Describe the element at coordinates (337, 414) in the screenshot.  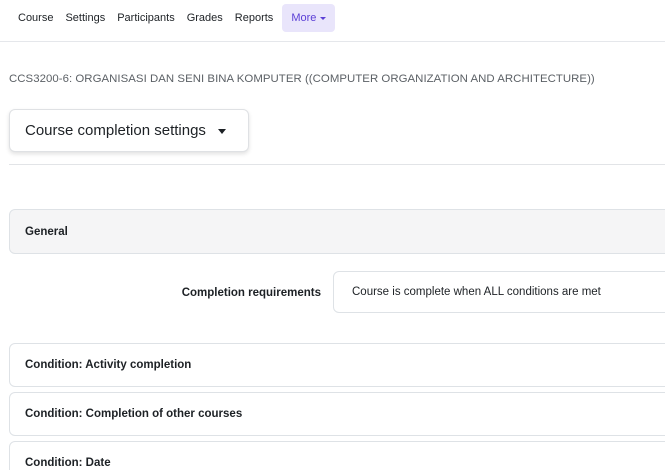
I see `section-other-courses-header: Condition: Completion of other courses` at that location.